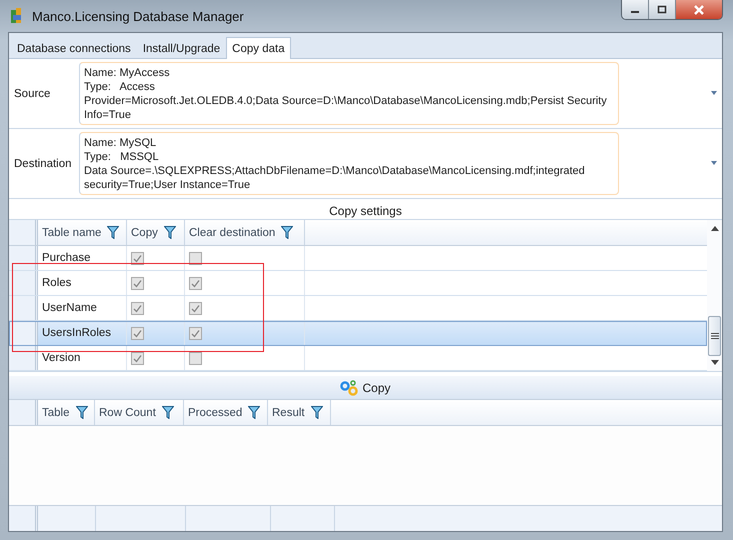 This screenshot has width=733, height=540. What do you see at coordinates (122, 157) in the screenshot?
I see `connection-detail: Type: MSSQL` at bounding box center [122, 157].